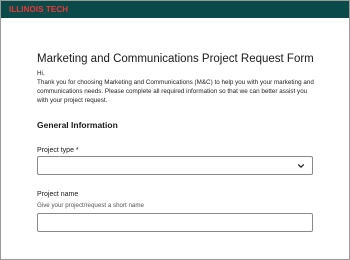 The image size is (350, 260). What do you see at coordinates (38, 9) in the screenshot?
I see `illinois-tech-logo: ILLINOIS TECH` at bounding box center [38, 9].